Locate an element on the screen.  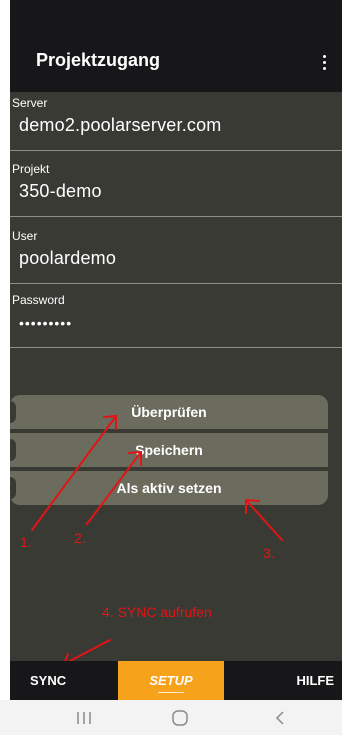
tab-setup-underline is located at coordinates (171, 692).